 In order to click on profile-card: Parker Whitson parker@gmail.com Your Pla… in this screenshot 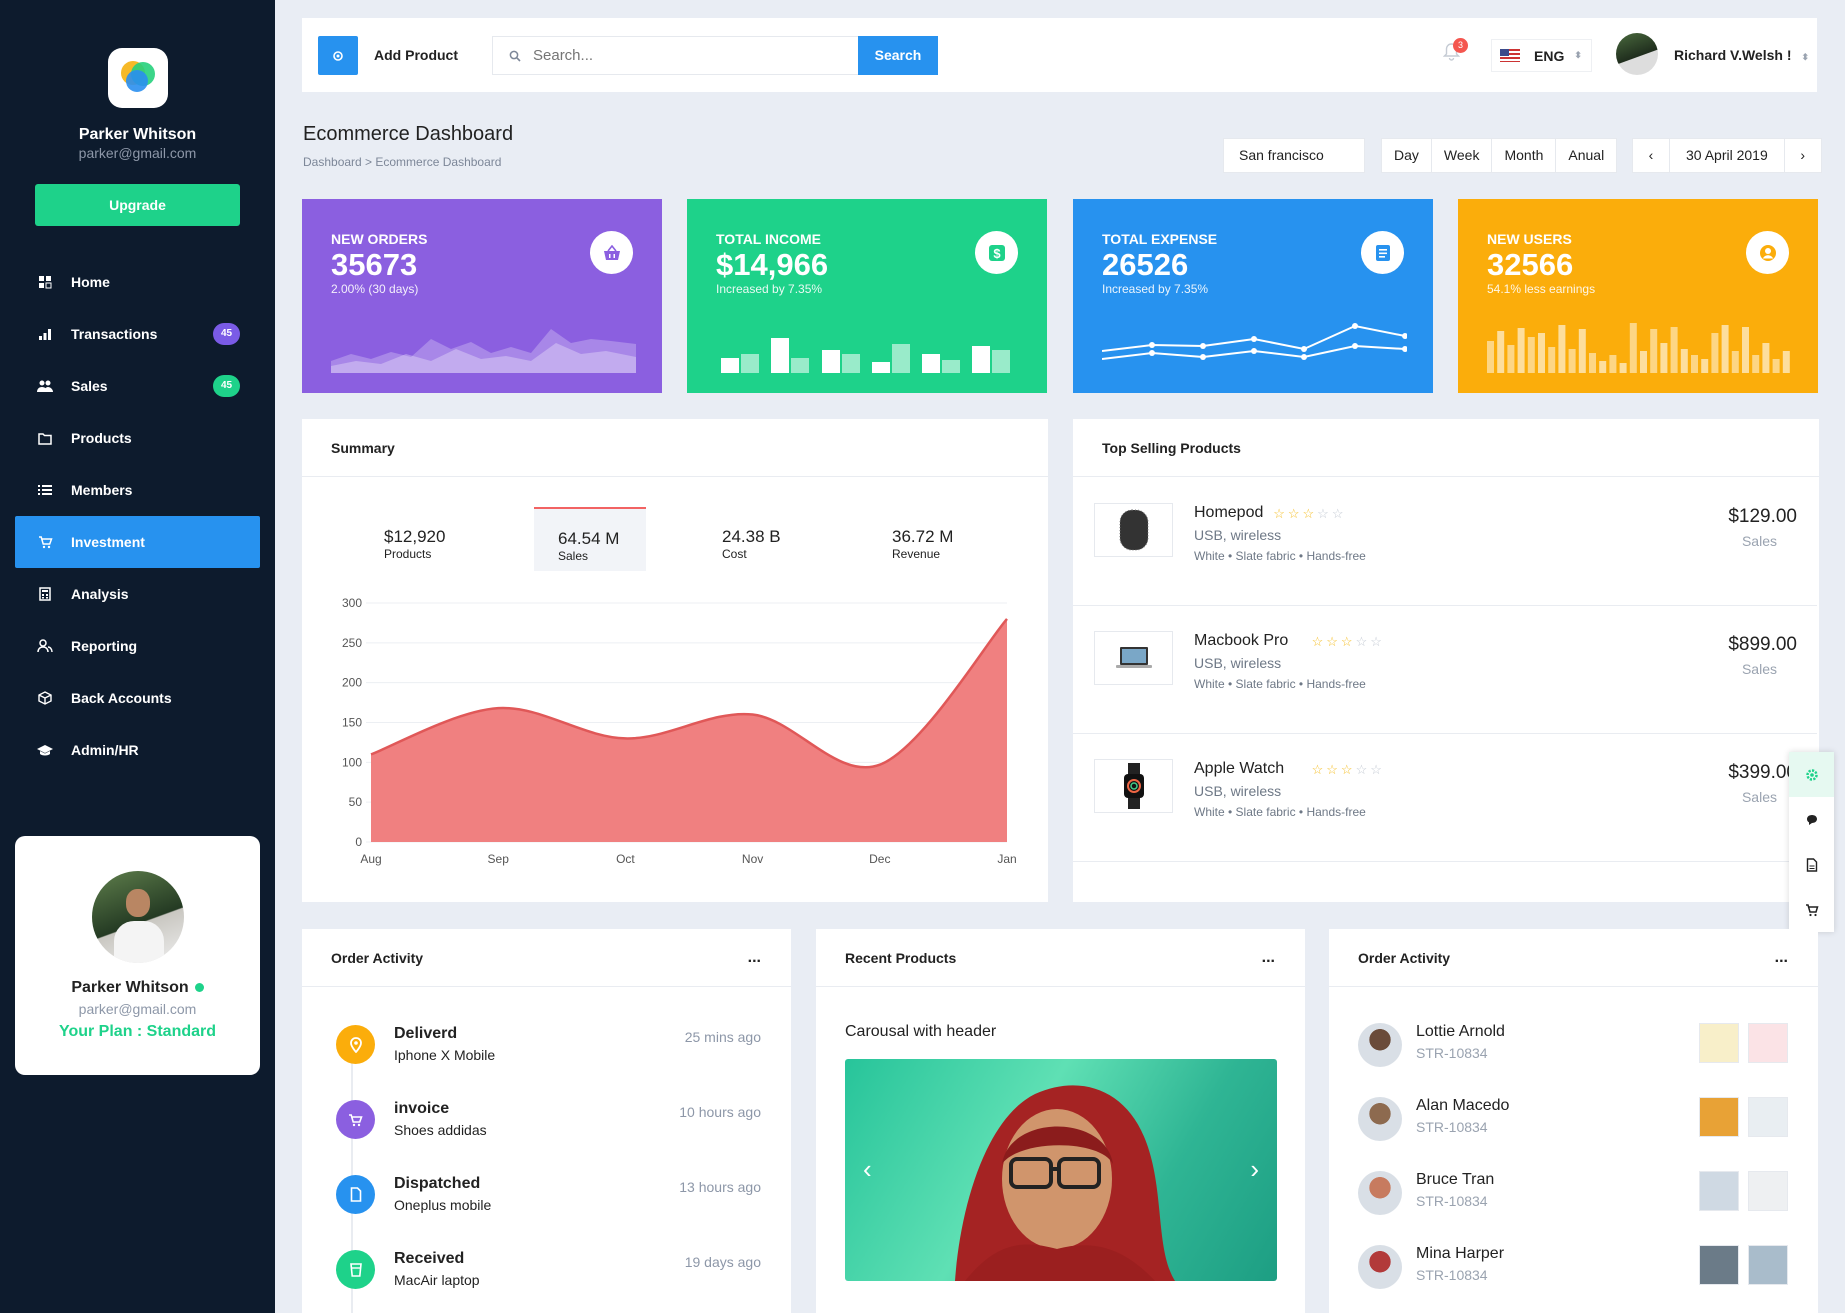, I will do `click(137, 955)`.